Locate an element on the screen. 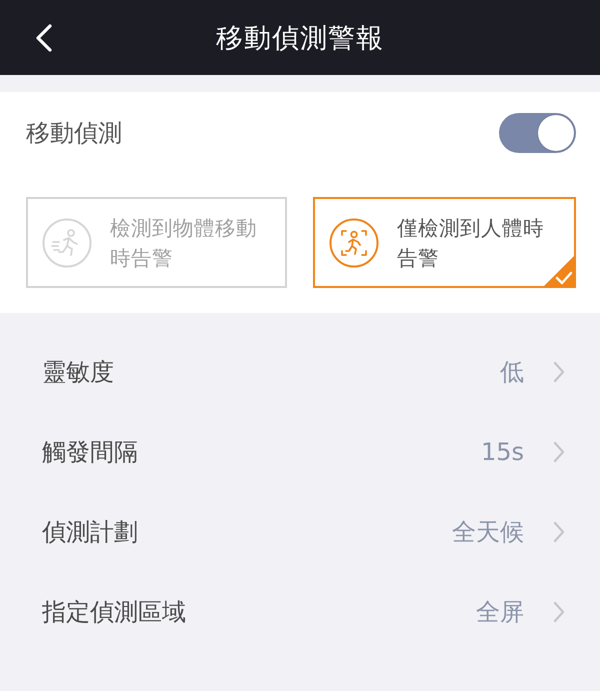  person-frame-icon is located at coordinates (354, 243).